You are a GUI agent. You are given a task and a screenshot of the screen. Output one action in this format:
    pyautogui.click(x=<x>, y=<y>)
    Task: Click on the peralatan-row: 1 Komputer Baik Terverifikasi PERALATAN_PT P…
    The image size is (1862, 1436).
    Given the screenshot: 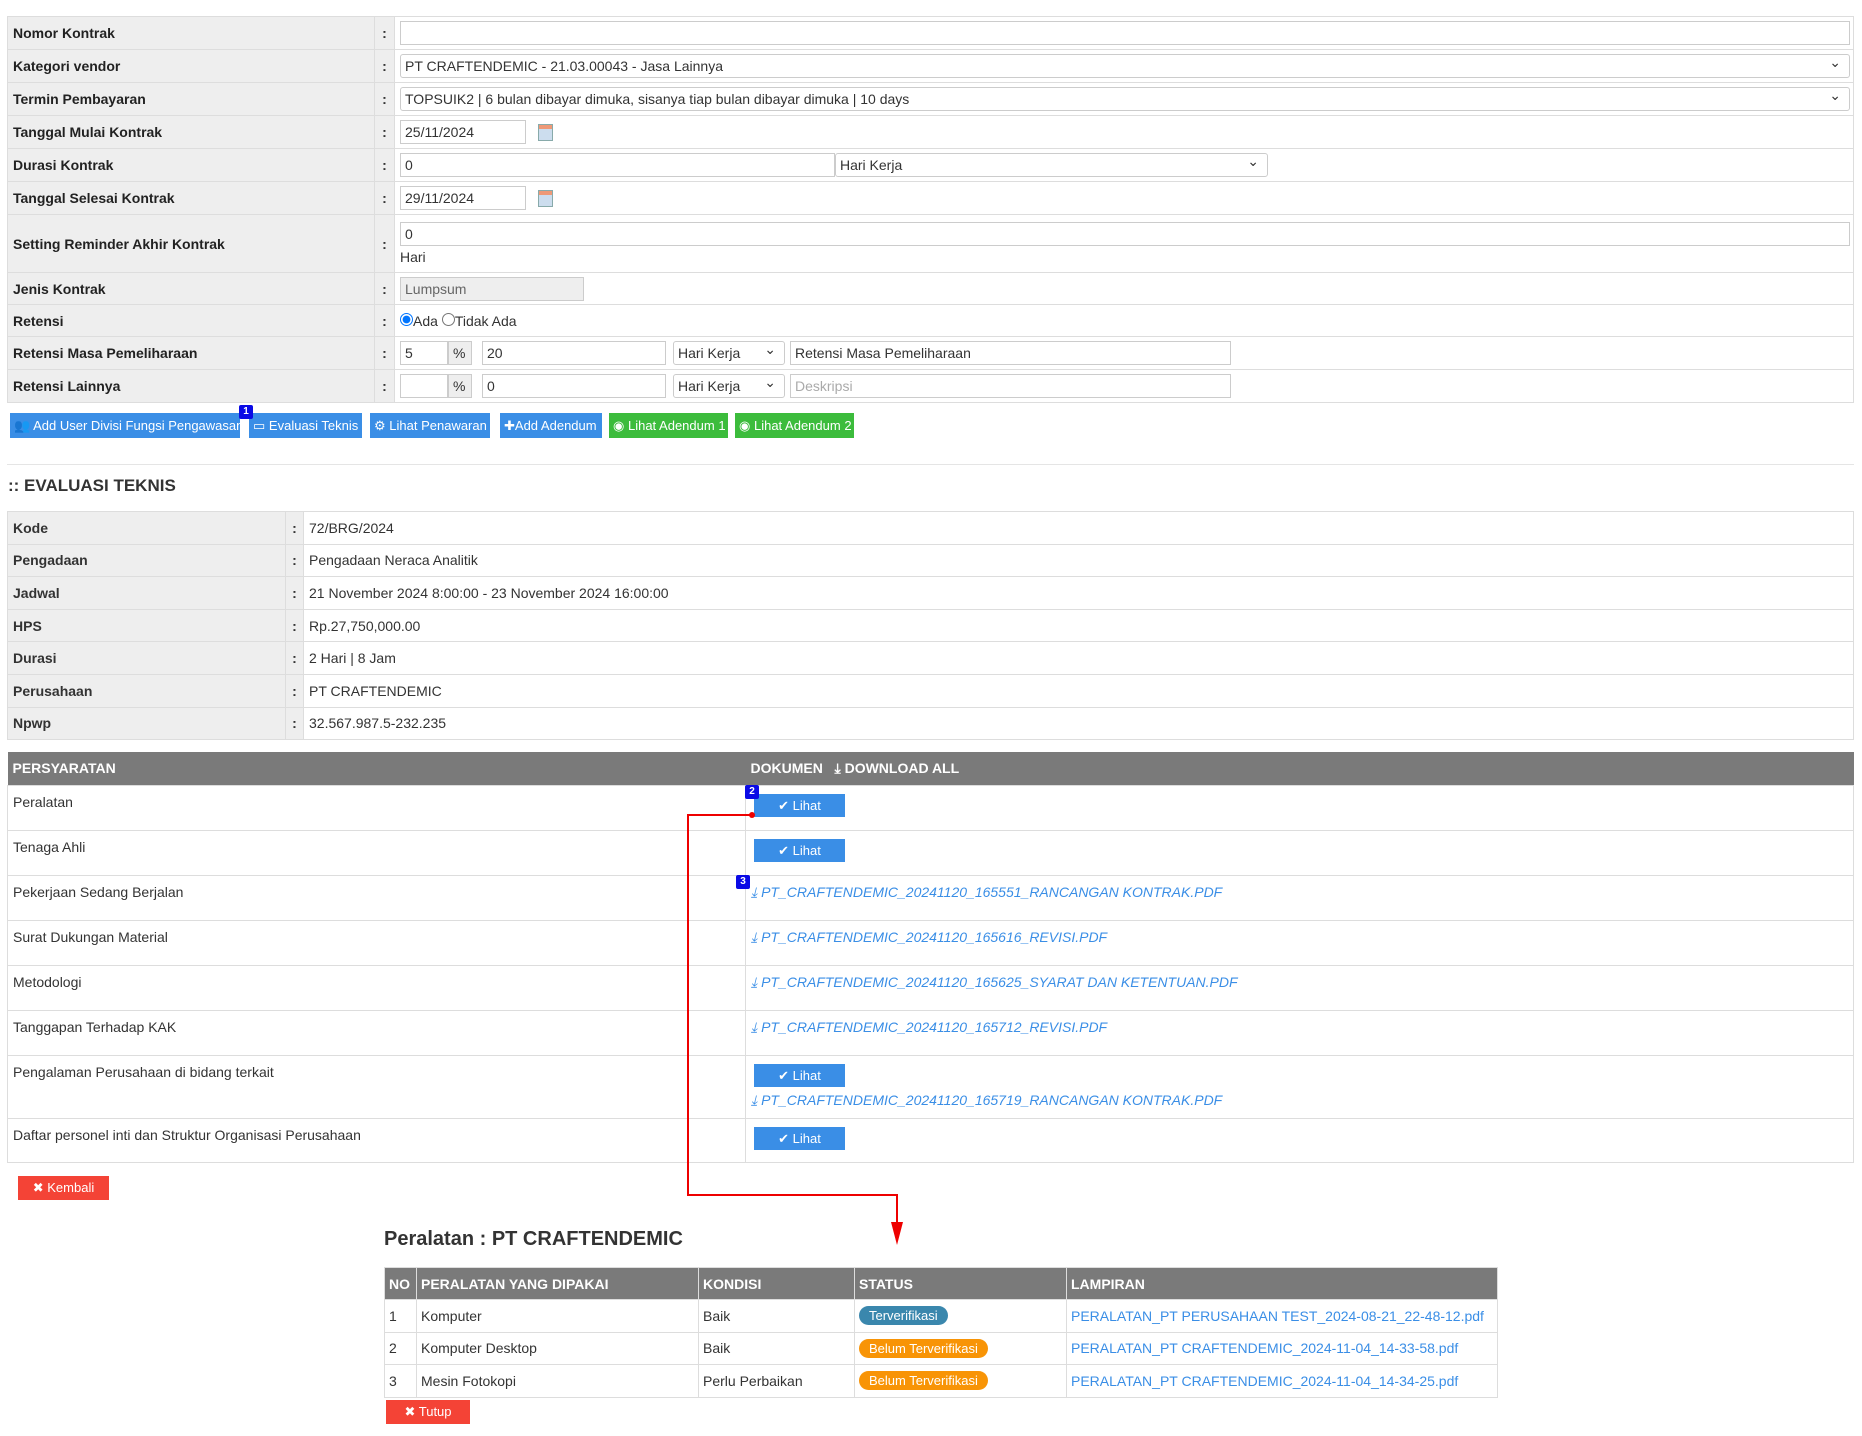 What is the action you would take?
    pyautogui.click(x=941, y=1316)
    